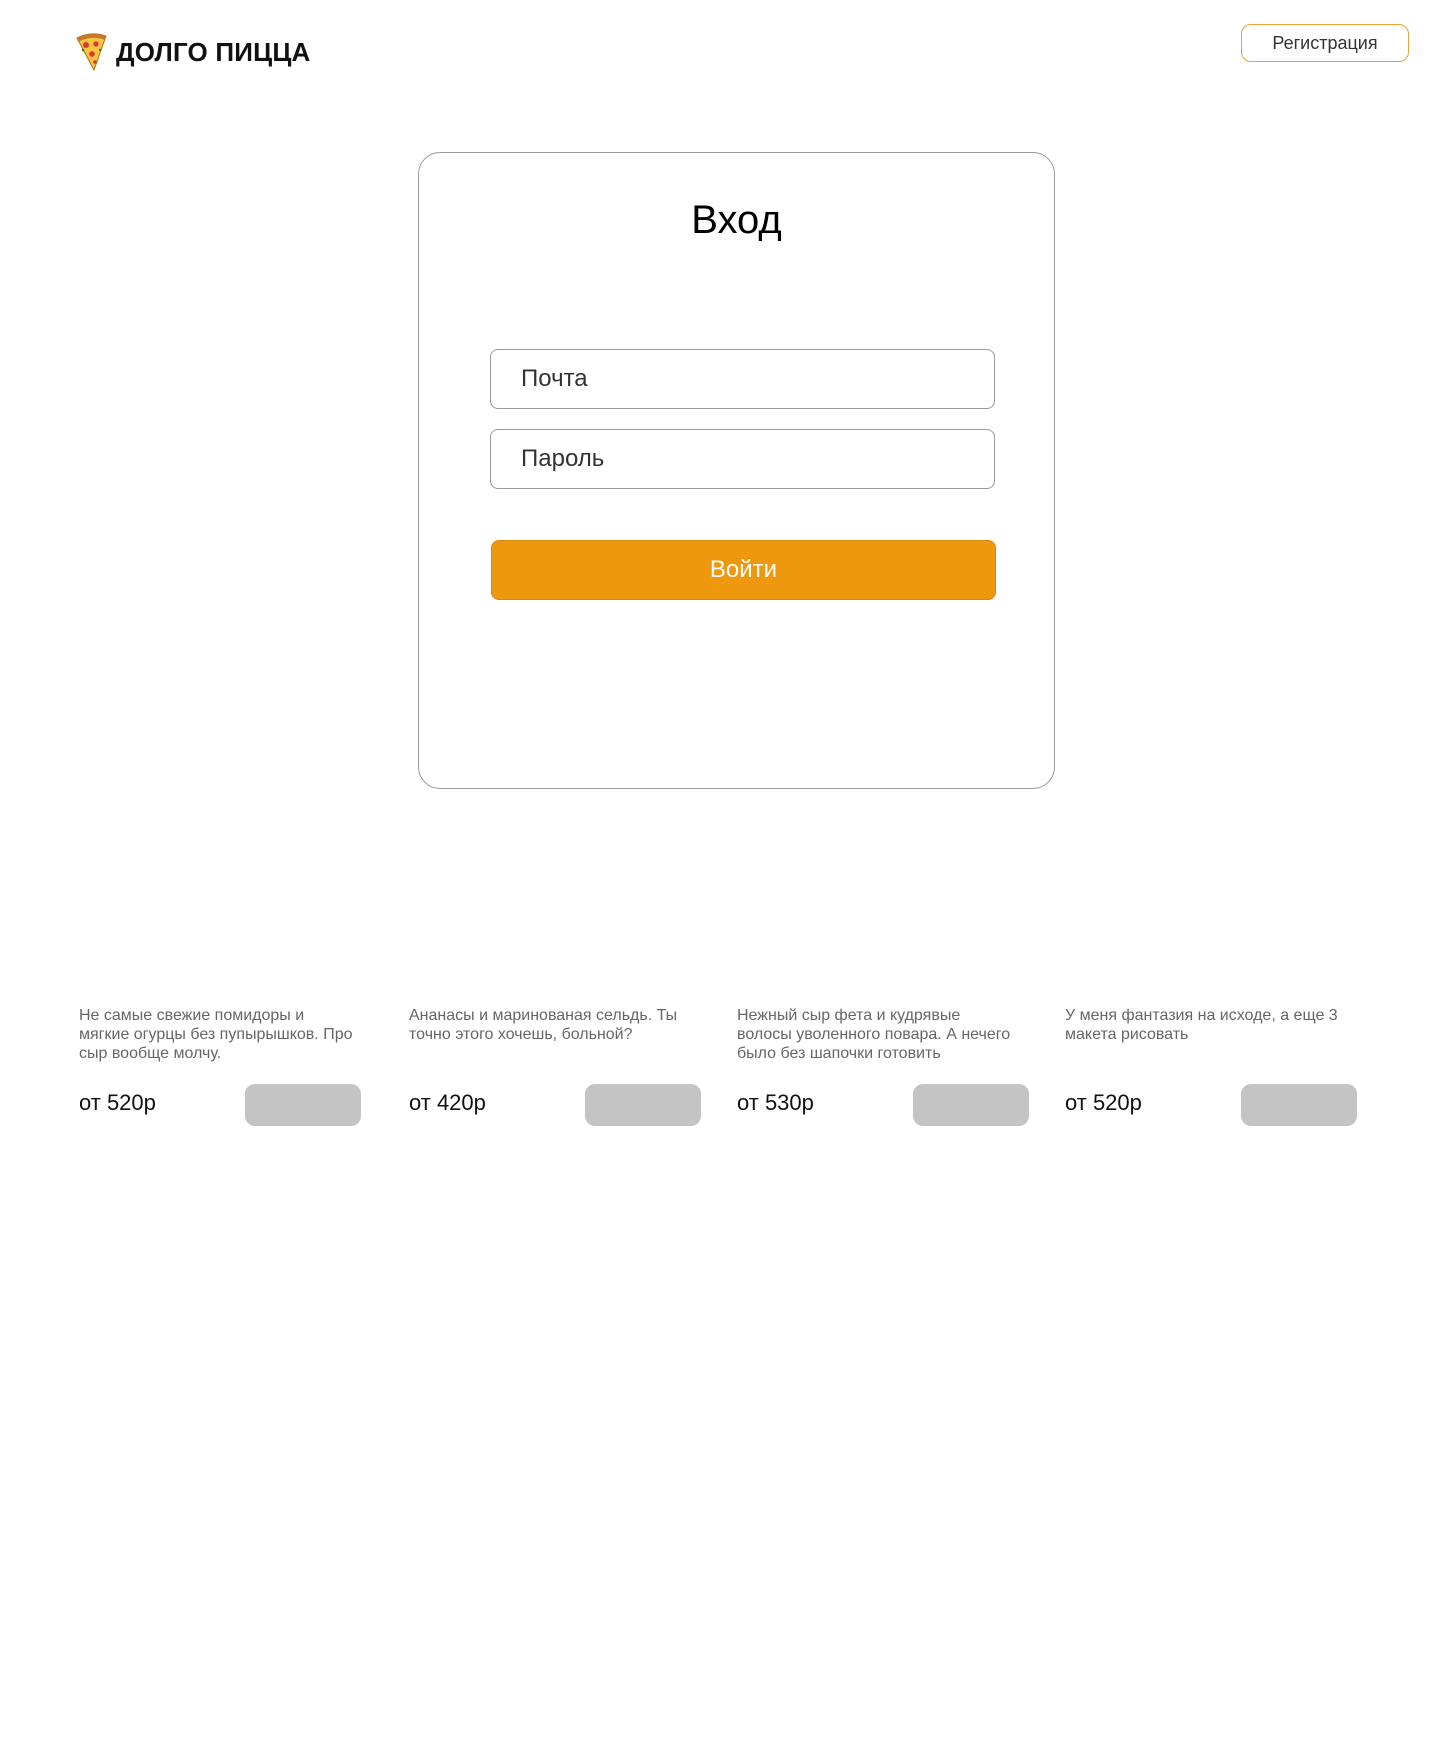  What do you see at coordinates (91, 52) in the screenshot?
I see `pizza-slice-icon` at bounding box center [91, 52].